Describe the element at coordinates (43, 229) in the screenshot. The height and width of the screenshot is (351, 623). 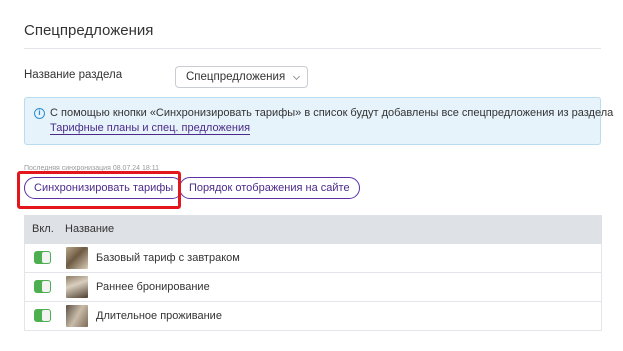
I see `column-header-enabled: Вкл.` at that location.